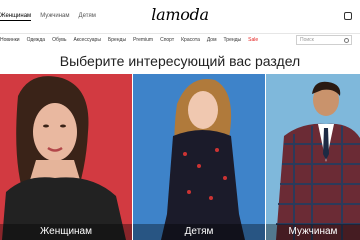  I want to click on user-icon, so click(348, 16).